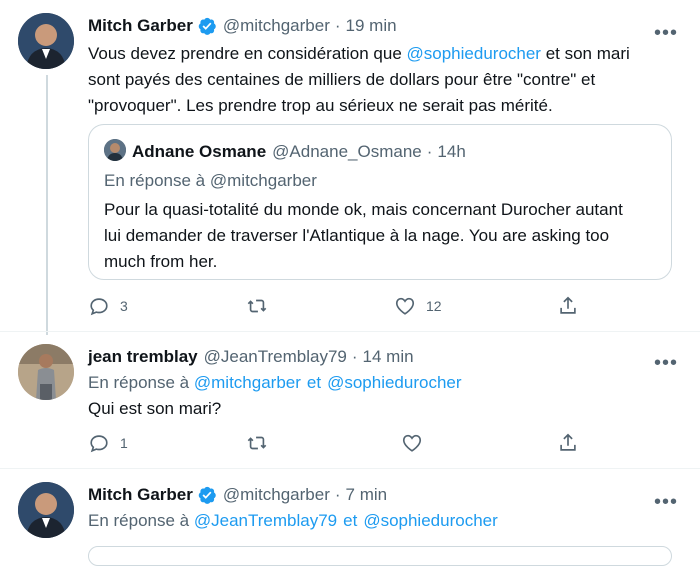 The image size is (700, 566). I want to click on tweet-header: Mitch Garber @mitchgarber · 19 min, so click(242, 26).